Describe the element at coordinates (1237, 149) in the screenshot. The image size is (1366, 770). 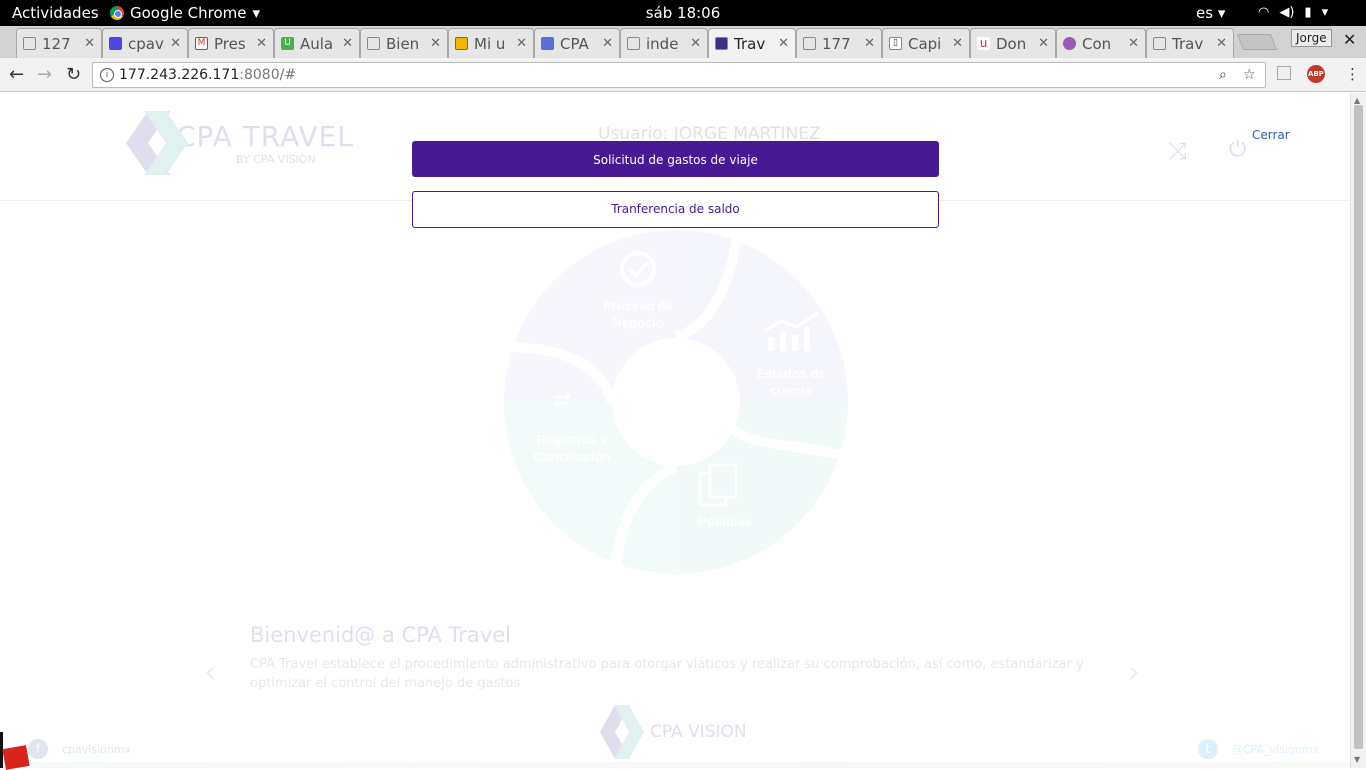
I see `power-icon: ⏻` at that location.